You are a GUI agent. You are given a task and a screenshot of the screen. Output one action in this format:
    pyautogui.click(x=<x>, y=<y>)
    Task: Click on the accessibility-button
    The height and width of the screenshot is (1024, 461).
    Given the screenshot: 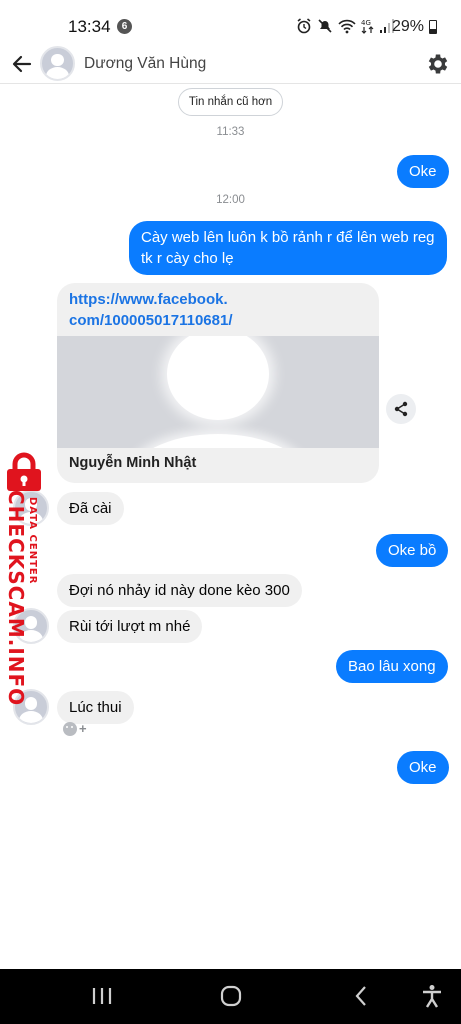 What is the action you would take?
    pyautogui.click(x=432, y=996)
    